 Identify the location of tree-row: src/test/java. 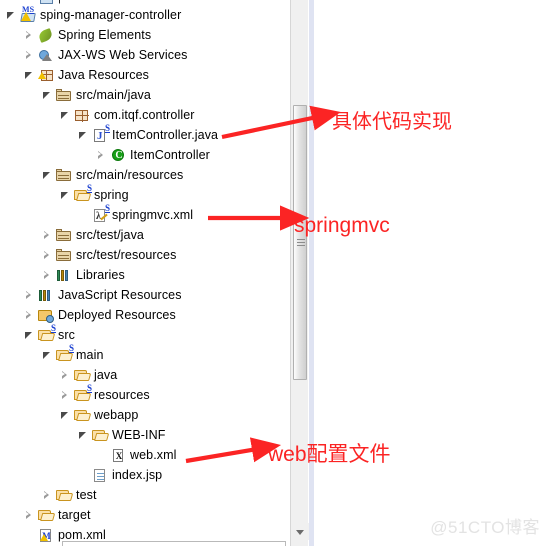
(145, 235).